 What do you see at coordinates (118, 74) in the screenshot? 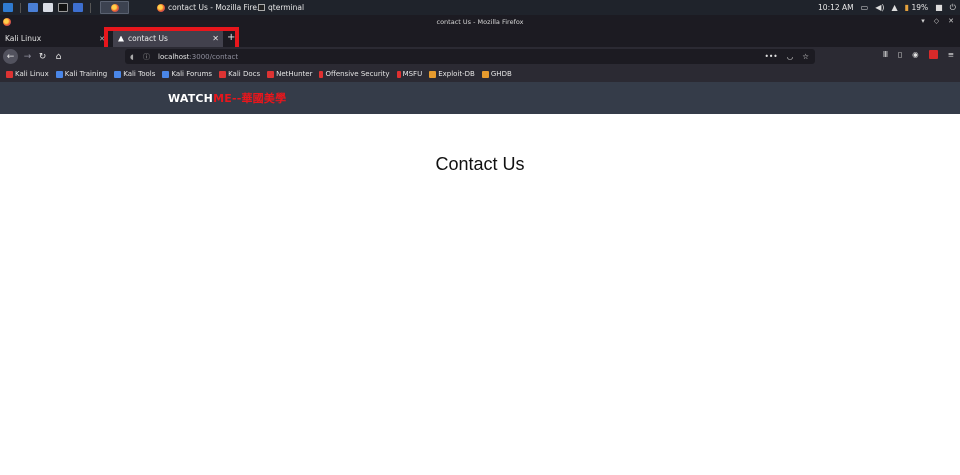
I see `kali-tools-icon` at bounding box center [118, 74].